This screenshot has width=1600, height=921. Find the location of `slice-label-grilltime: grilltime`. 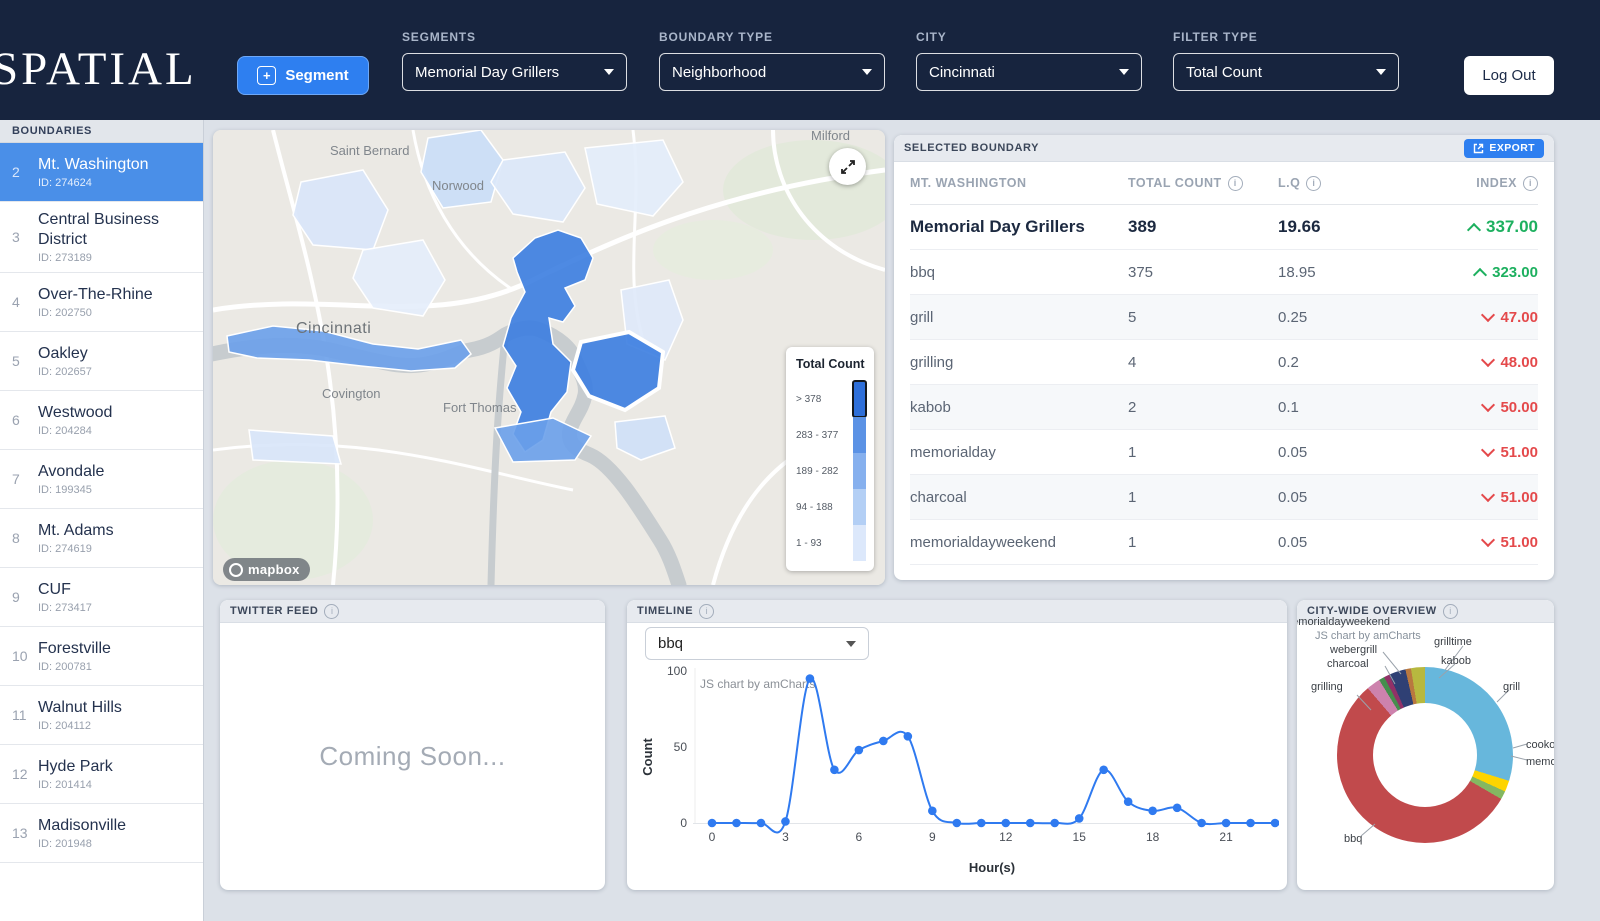

slice-label-grilltime: grilltime is located at coordinates (1453, 642).